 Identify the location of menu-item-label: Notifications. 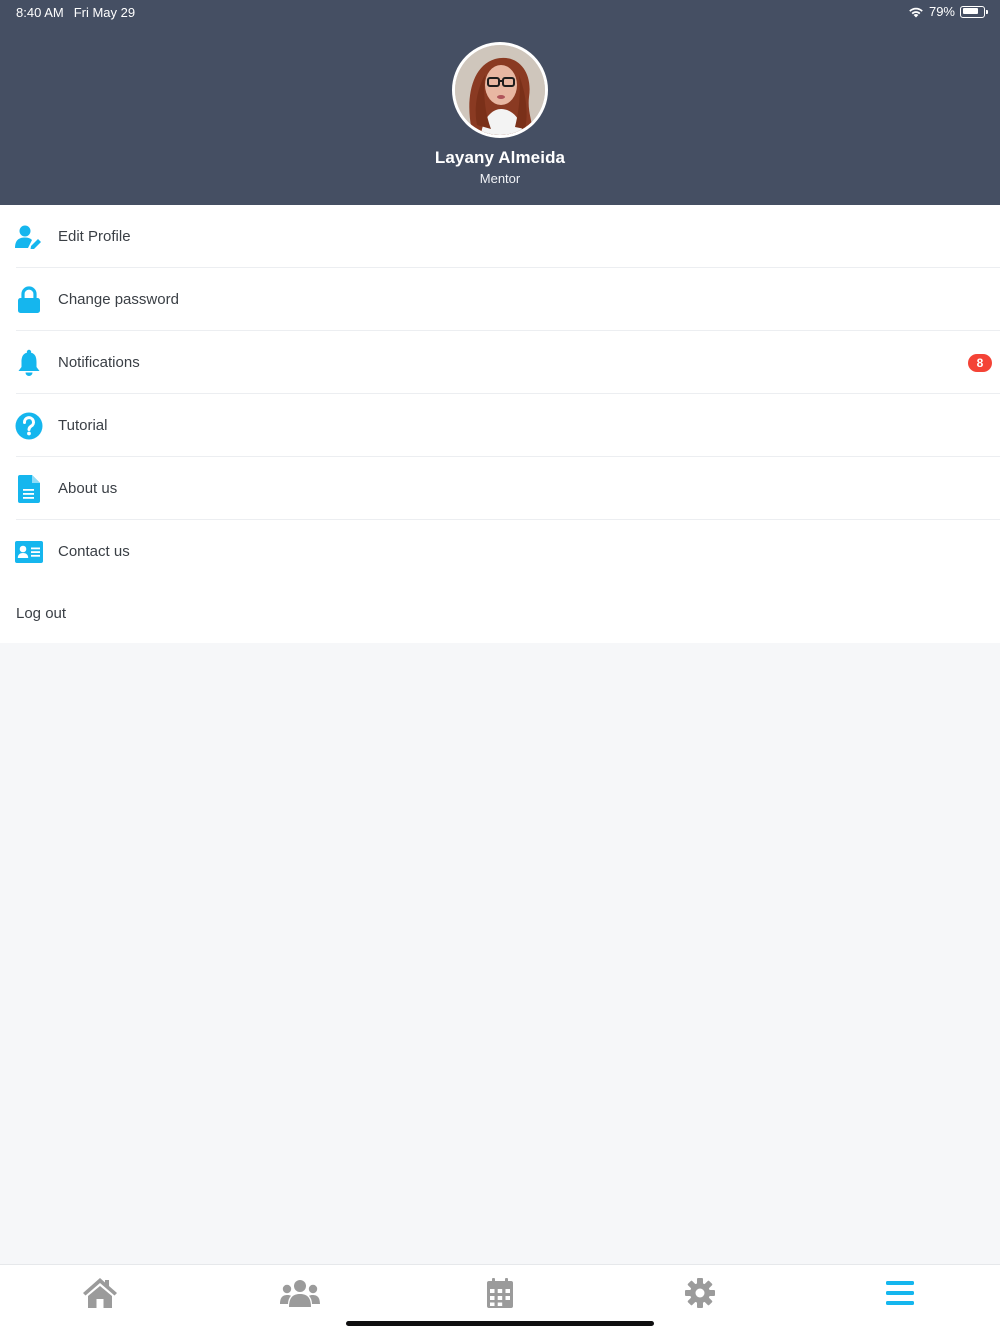
(99, 362).